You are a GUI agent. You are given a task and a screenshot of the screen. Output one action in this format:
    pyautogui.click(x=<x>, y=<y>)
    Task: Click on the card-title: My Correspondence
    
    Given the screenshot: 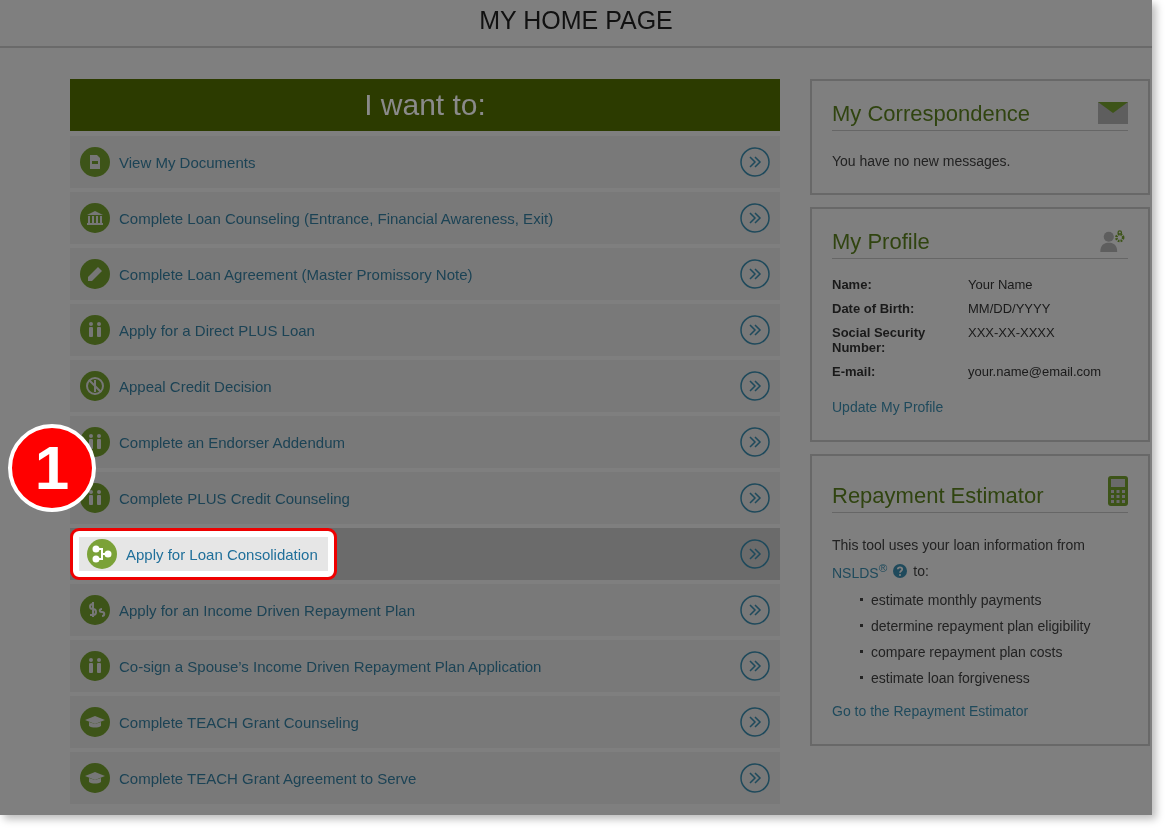 What is the action you would take?
    pyautogui.click(x=931, y=114)
    